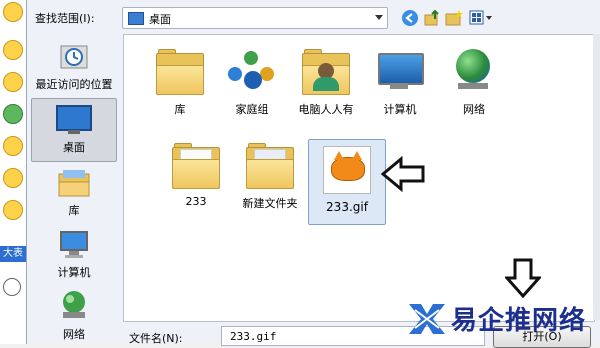 The image size is (600, 348). I want to click on navigation-pane: 最近访问的位置 桌面 库 计算机 网络, so click(75, 188).